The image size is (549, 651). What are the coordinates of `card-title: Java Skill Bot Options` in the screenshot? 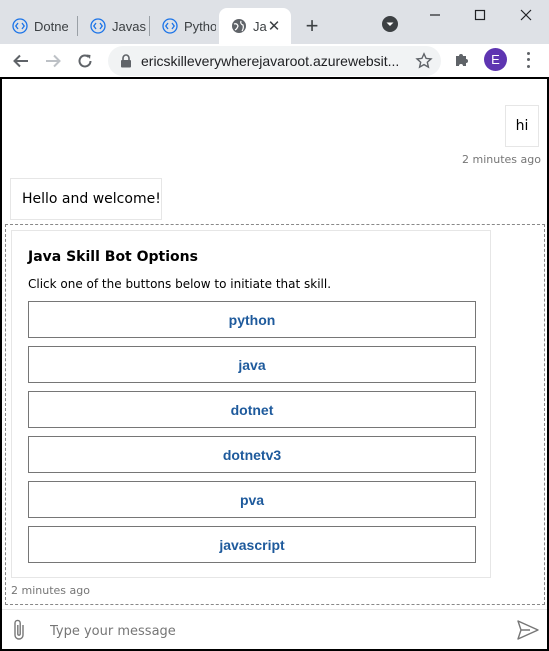 It's located at (113, 257).